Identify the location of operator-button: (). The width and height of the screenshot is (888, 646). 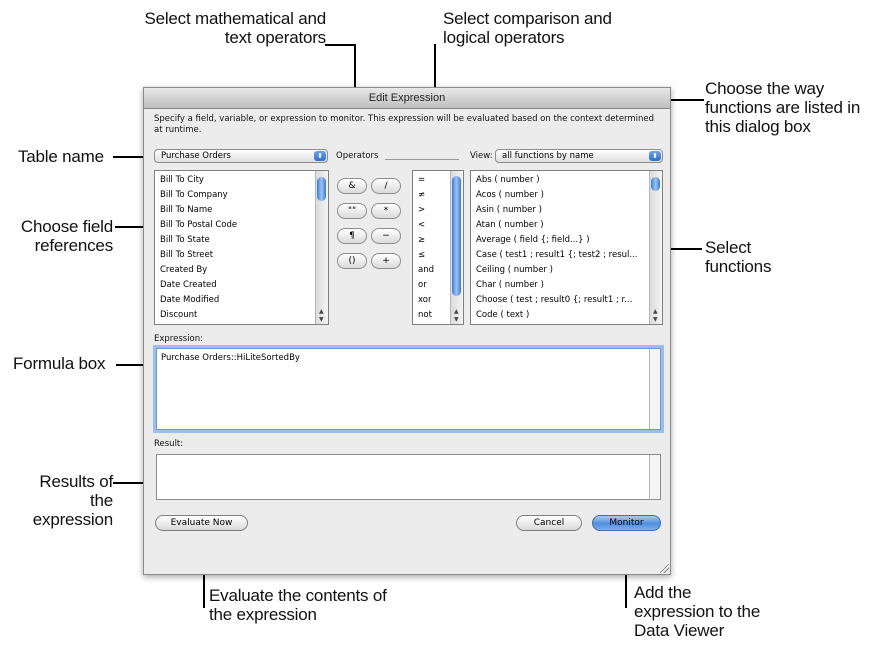
(352, 261).